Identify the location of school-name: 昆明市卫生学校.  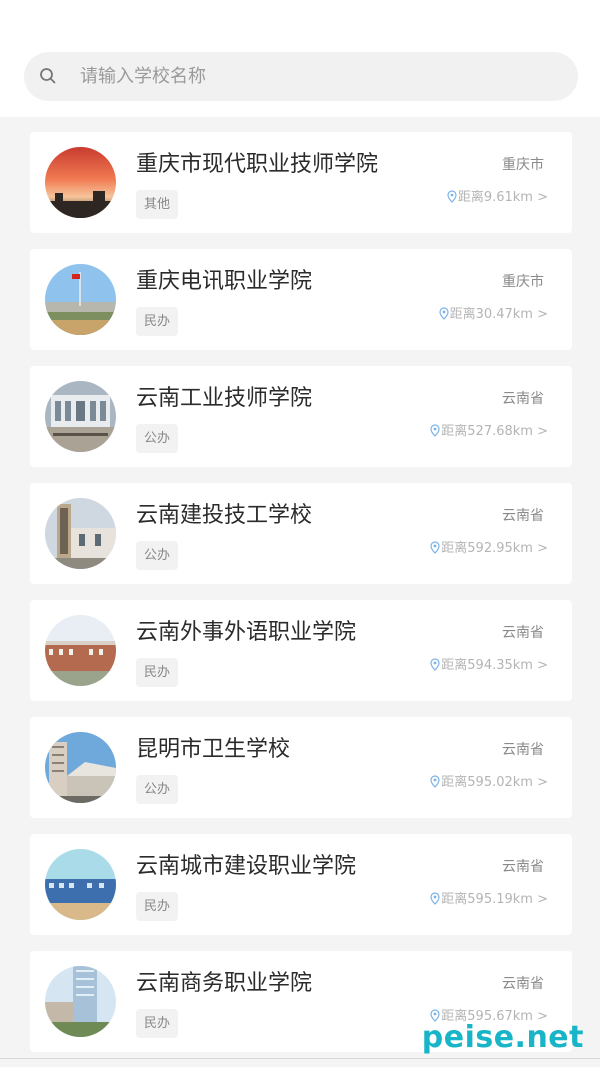
(213, 749).